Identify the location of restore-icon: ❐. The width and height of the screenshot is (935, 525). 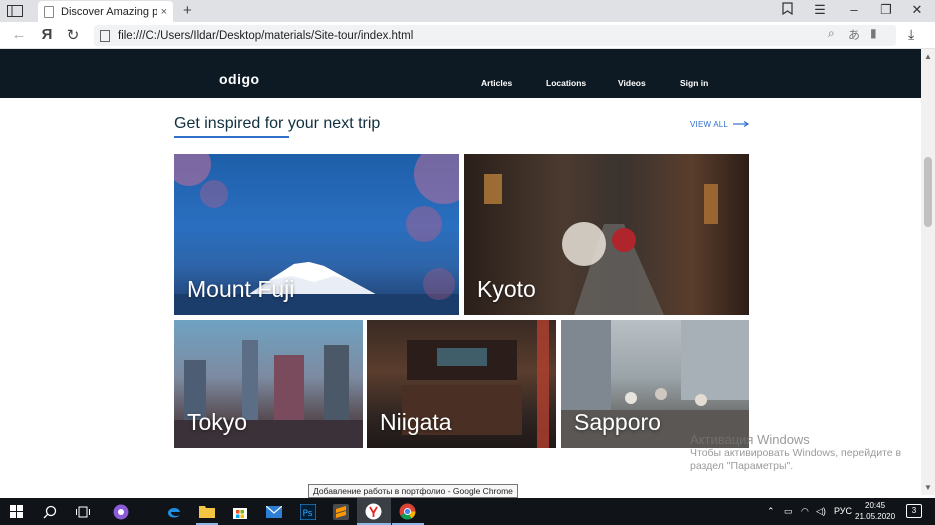
(886, 10).